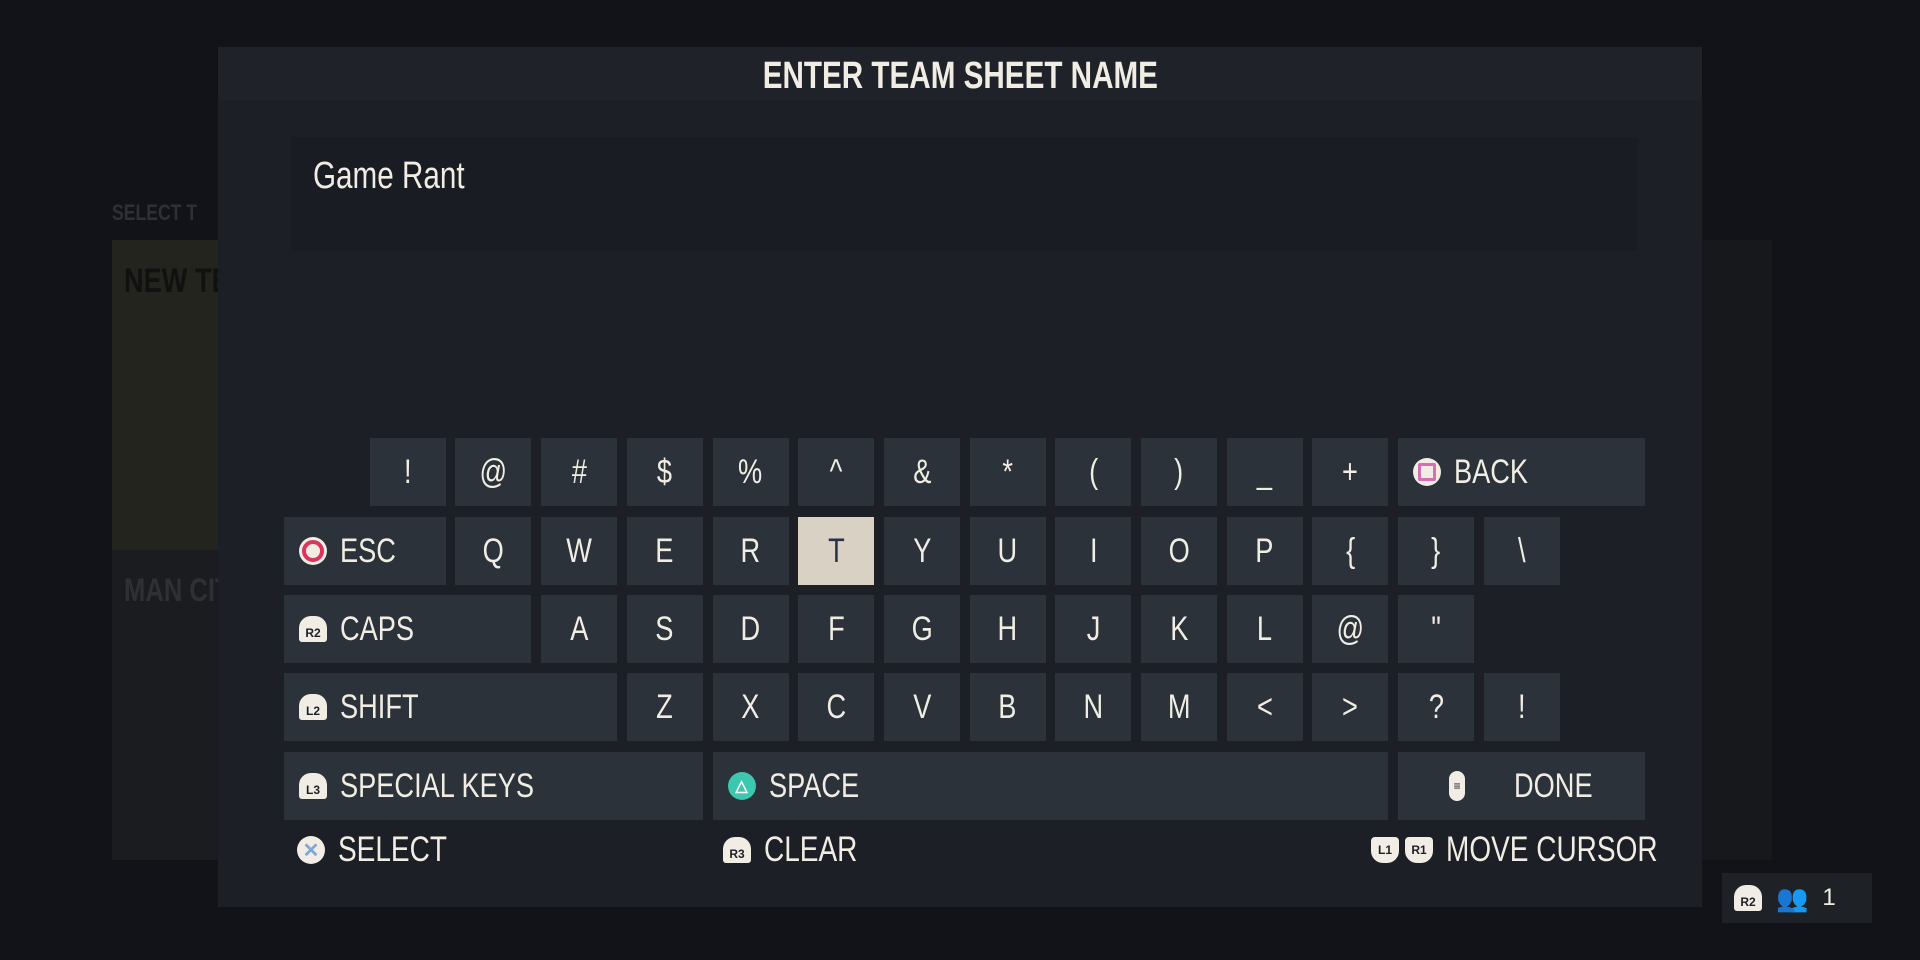  What do you see at coordinates (664, 472) in the screenshot?
I see `key-char: $` at bounding box center [664, 472].